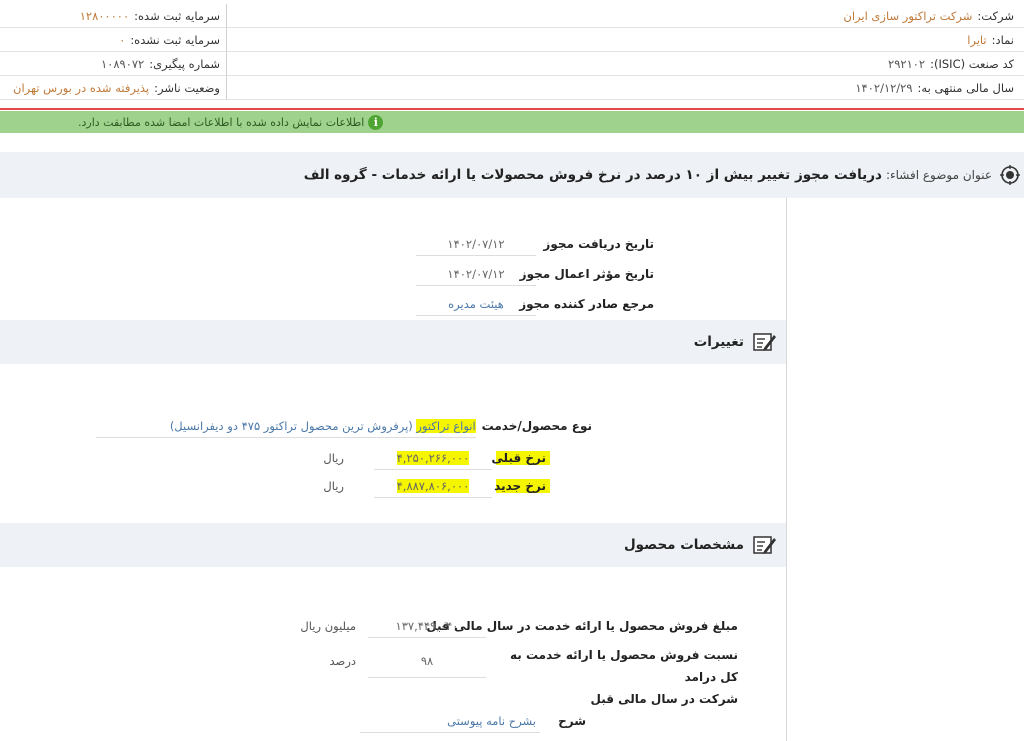 The height and width of the screenshot is (741, 1024). I want to click on effective-date-field: تاریخ مؤثر اعمال مجوز ۱۴۰۲/۰۷/۱۲, so click(535, 274).